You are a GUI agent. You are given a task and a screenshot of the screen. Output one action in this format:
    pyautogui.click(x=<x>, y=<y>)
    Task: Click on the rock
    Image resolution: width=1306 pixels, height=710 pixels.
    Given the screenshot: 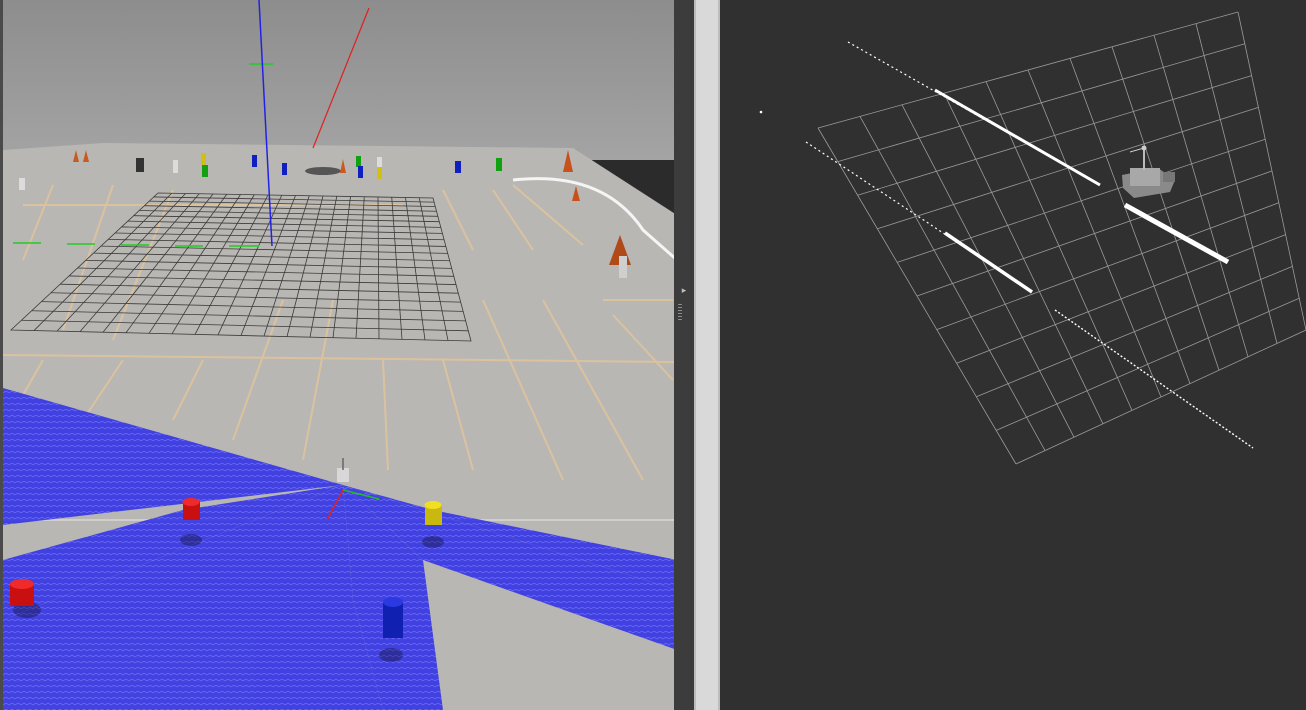 What is the action you would take?
    pyautogui.click(x=323, y=171)
    